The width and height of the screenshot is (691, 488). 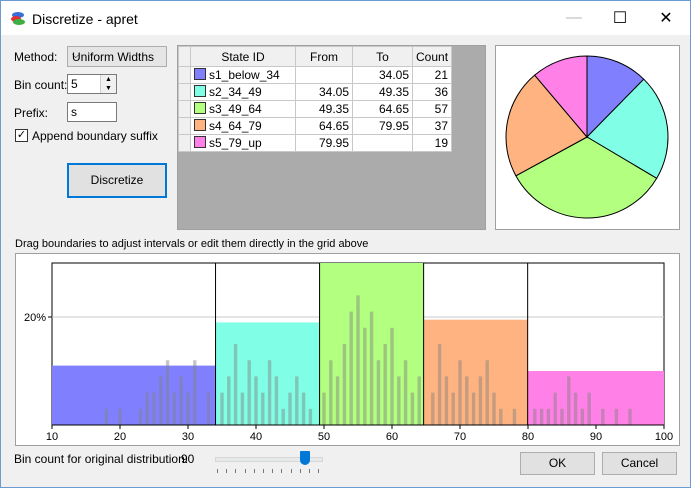 What do you see at coordinates (134, 395) in the screenshot?
I see `interval-bar` at bounding box center [134, 395].